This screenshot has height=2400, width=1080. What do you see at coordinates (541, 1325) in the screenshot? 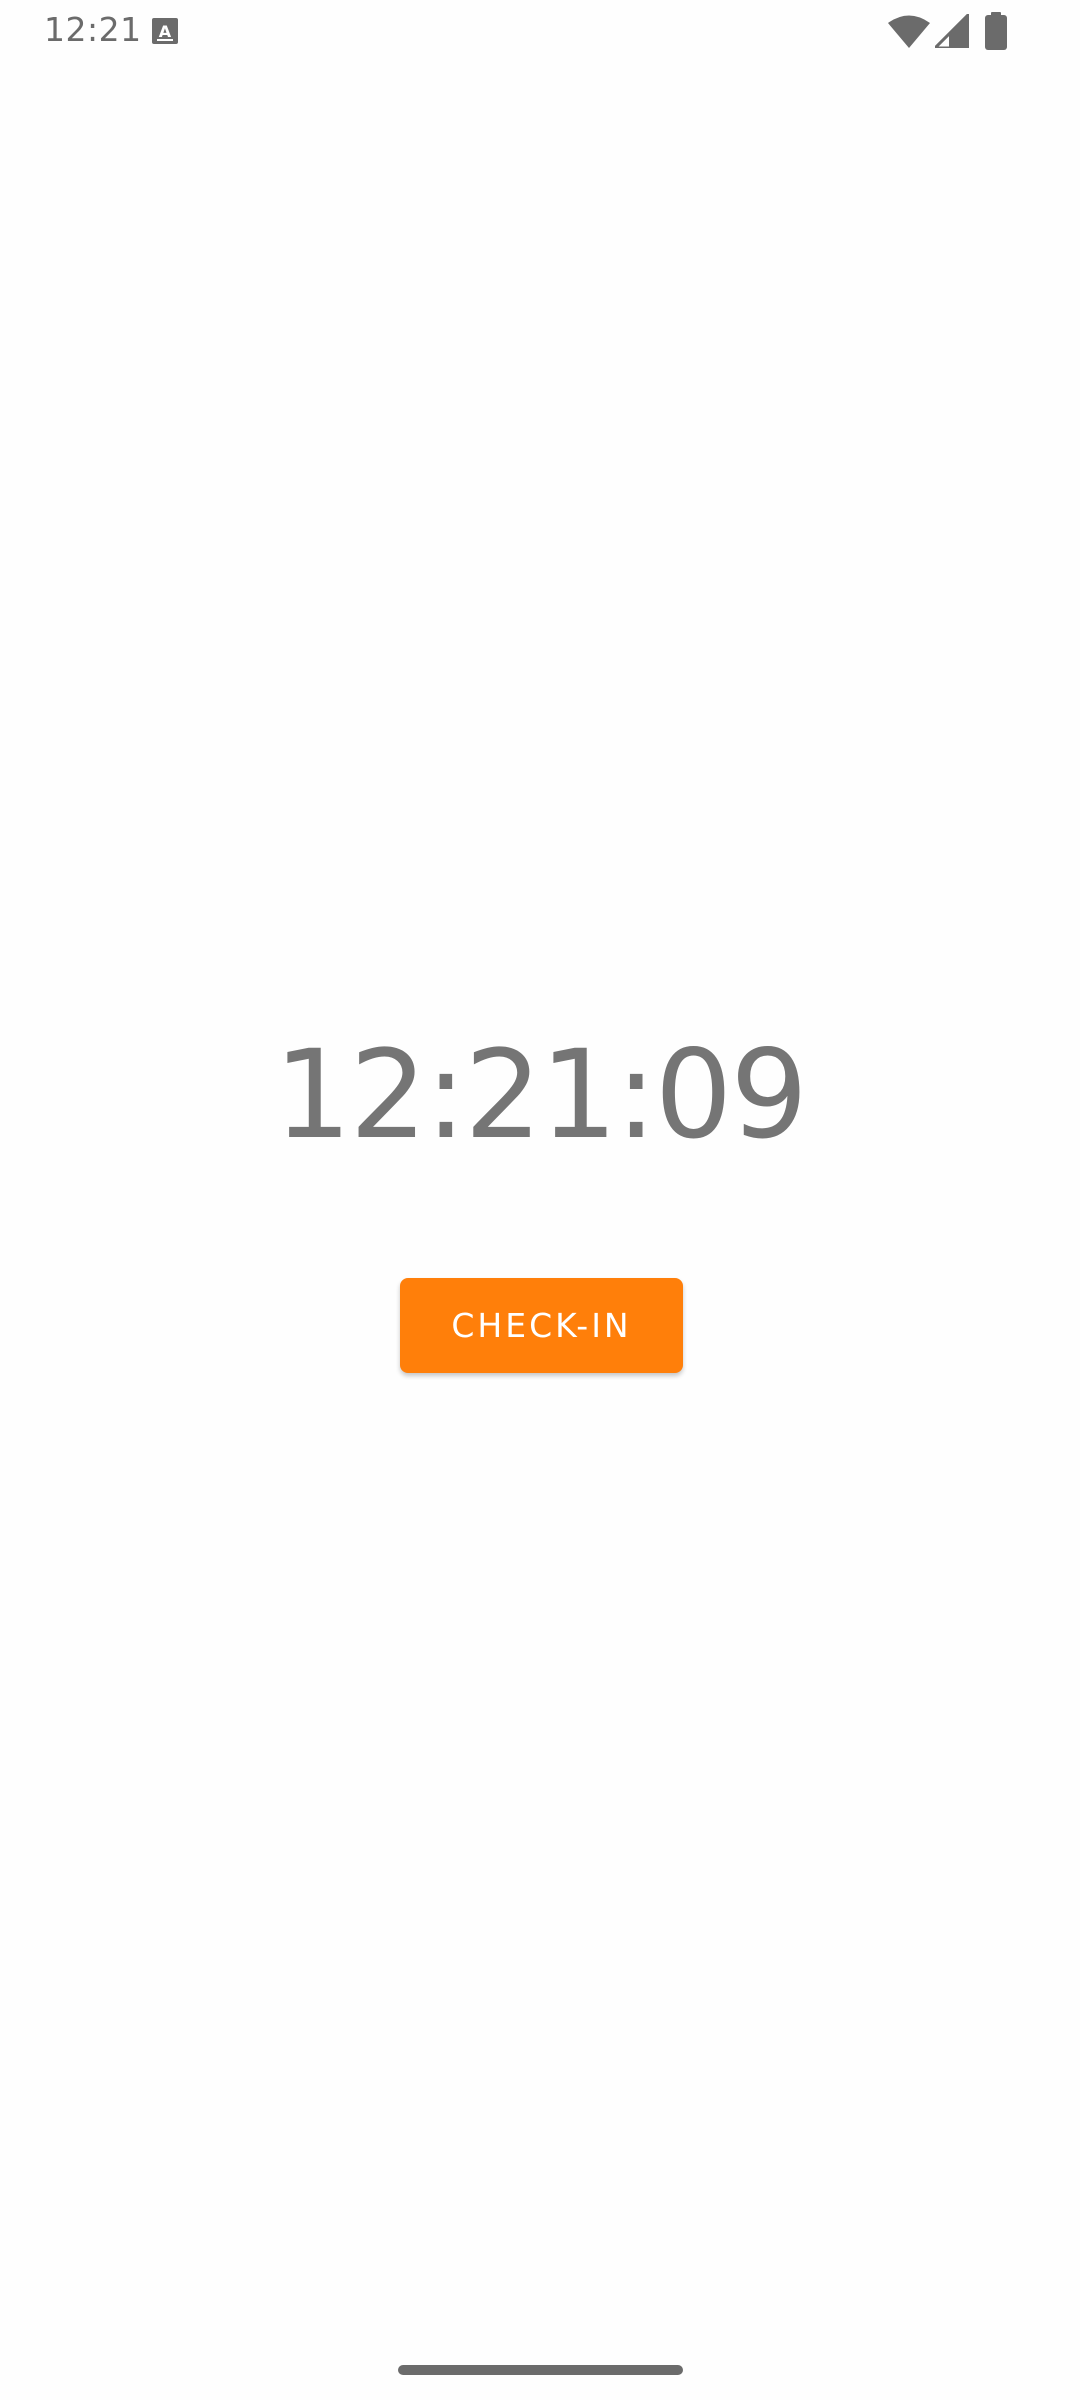
I see `check-in-button: CHECK-IN` at bounding box center [541, 1325].